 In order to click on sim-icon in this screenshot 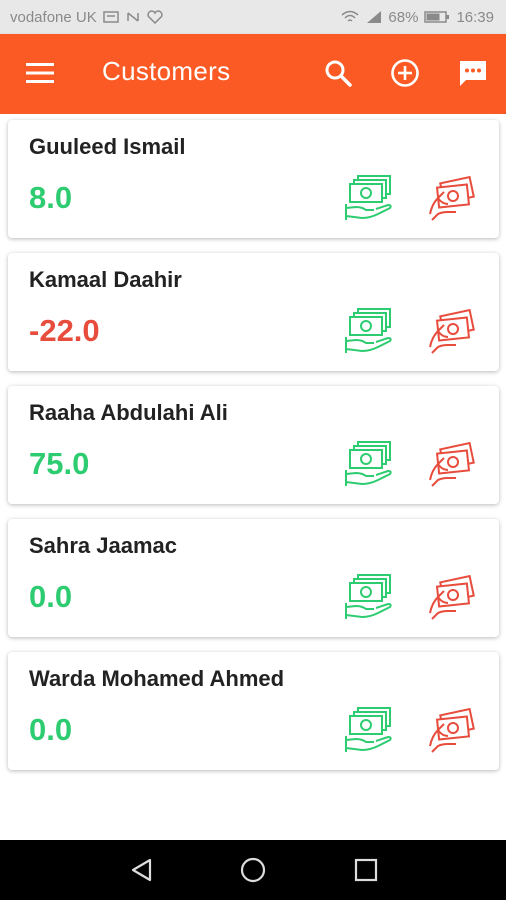, I will do `click(110, 17)`.